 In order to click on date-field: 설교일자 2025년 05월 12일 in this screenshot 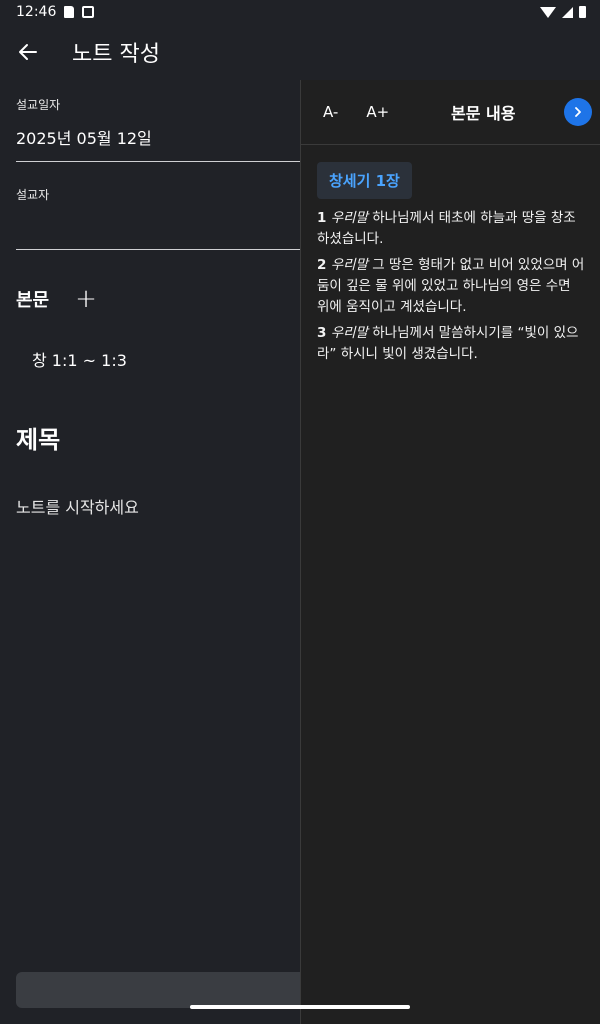, I will do `click(158, 129)`.